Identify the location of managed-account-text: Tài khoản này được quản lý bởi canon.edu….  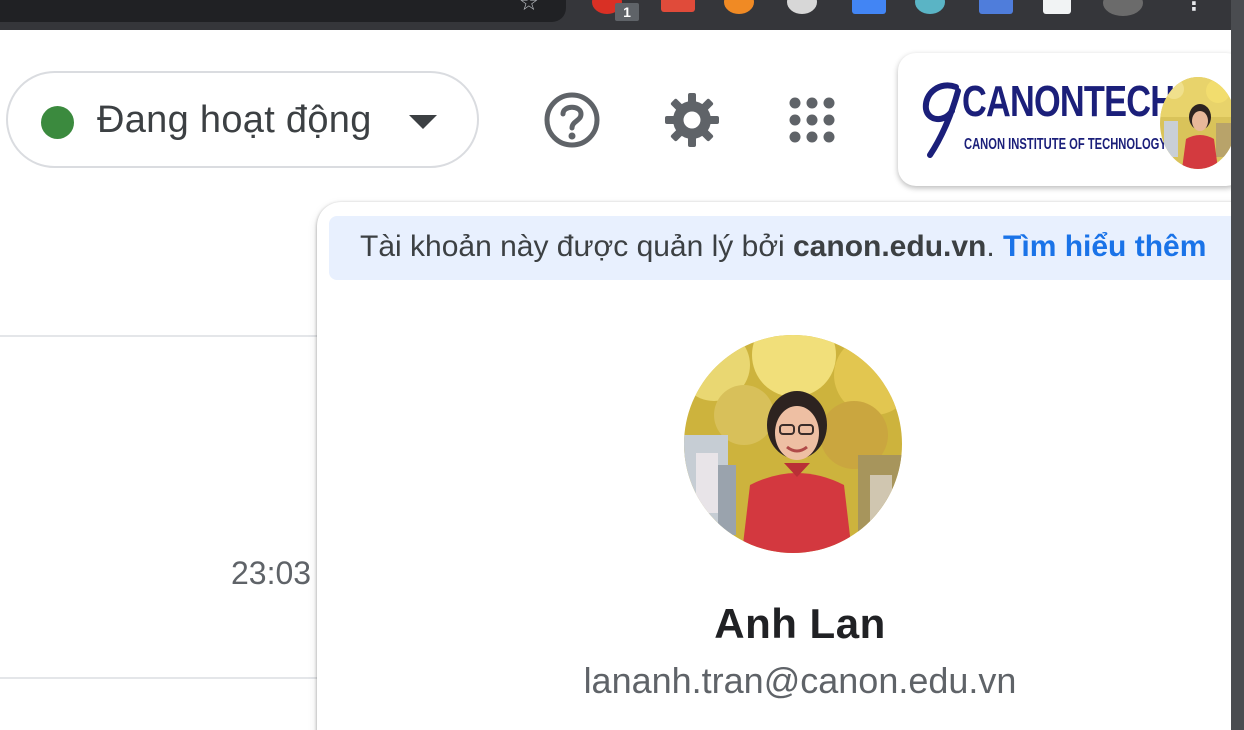
(783, 247).